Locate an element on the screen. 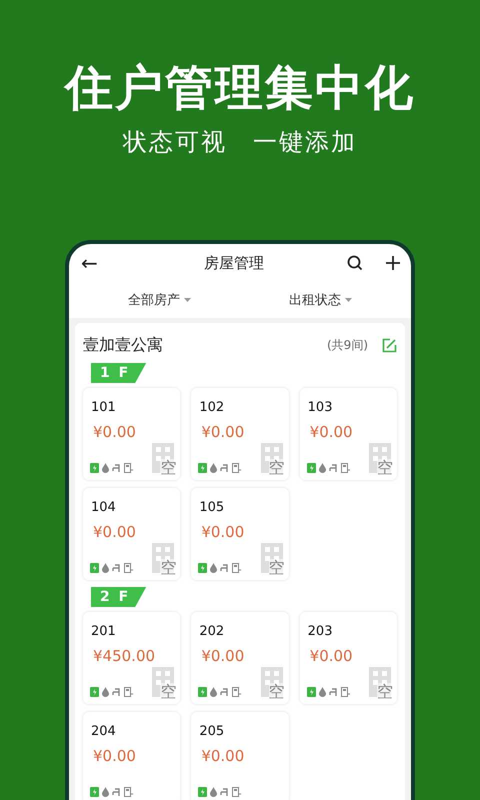 This screenshot has height=800, width=480. room-rent: ¥450.00 is located at coordinates (124, 656).